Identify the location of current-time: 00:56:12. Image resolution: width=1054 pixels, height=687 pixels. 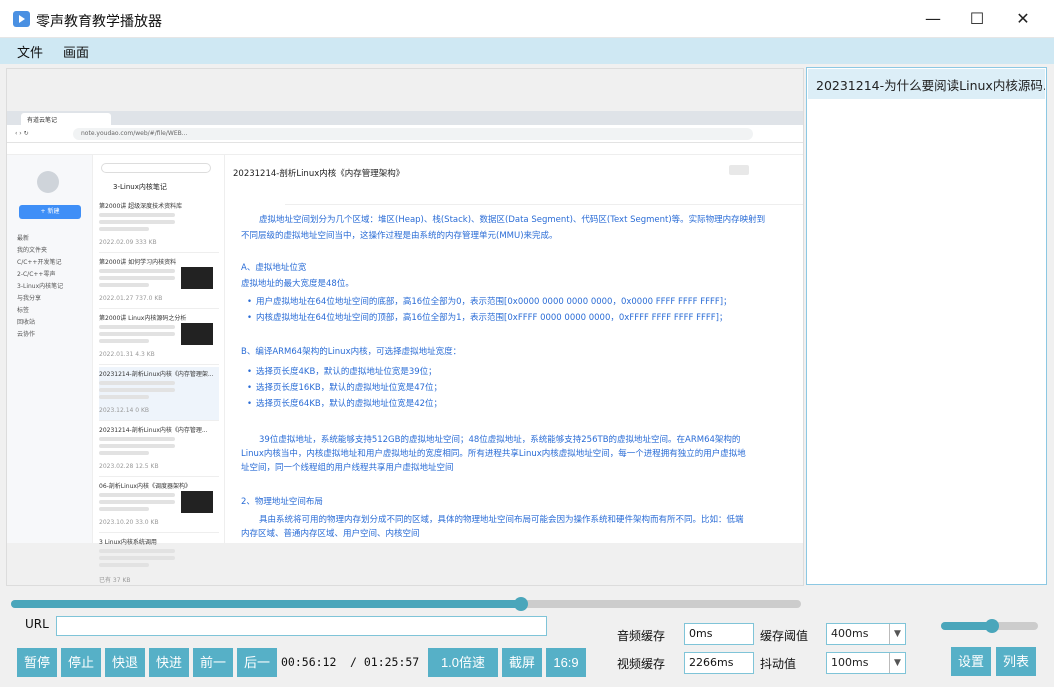
(309, 662).